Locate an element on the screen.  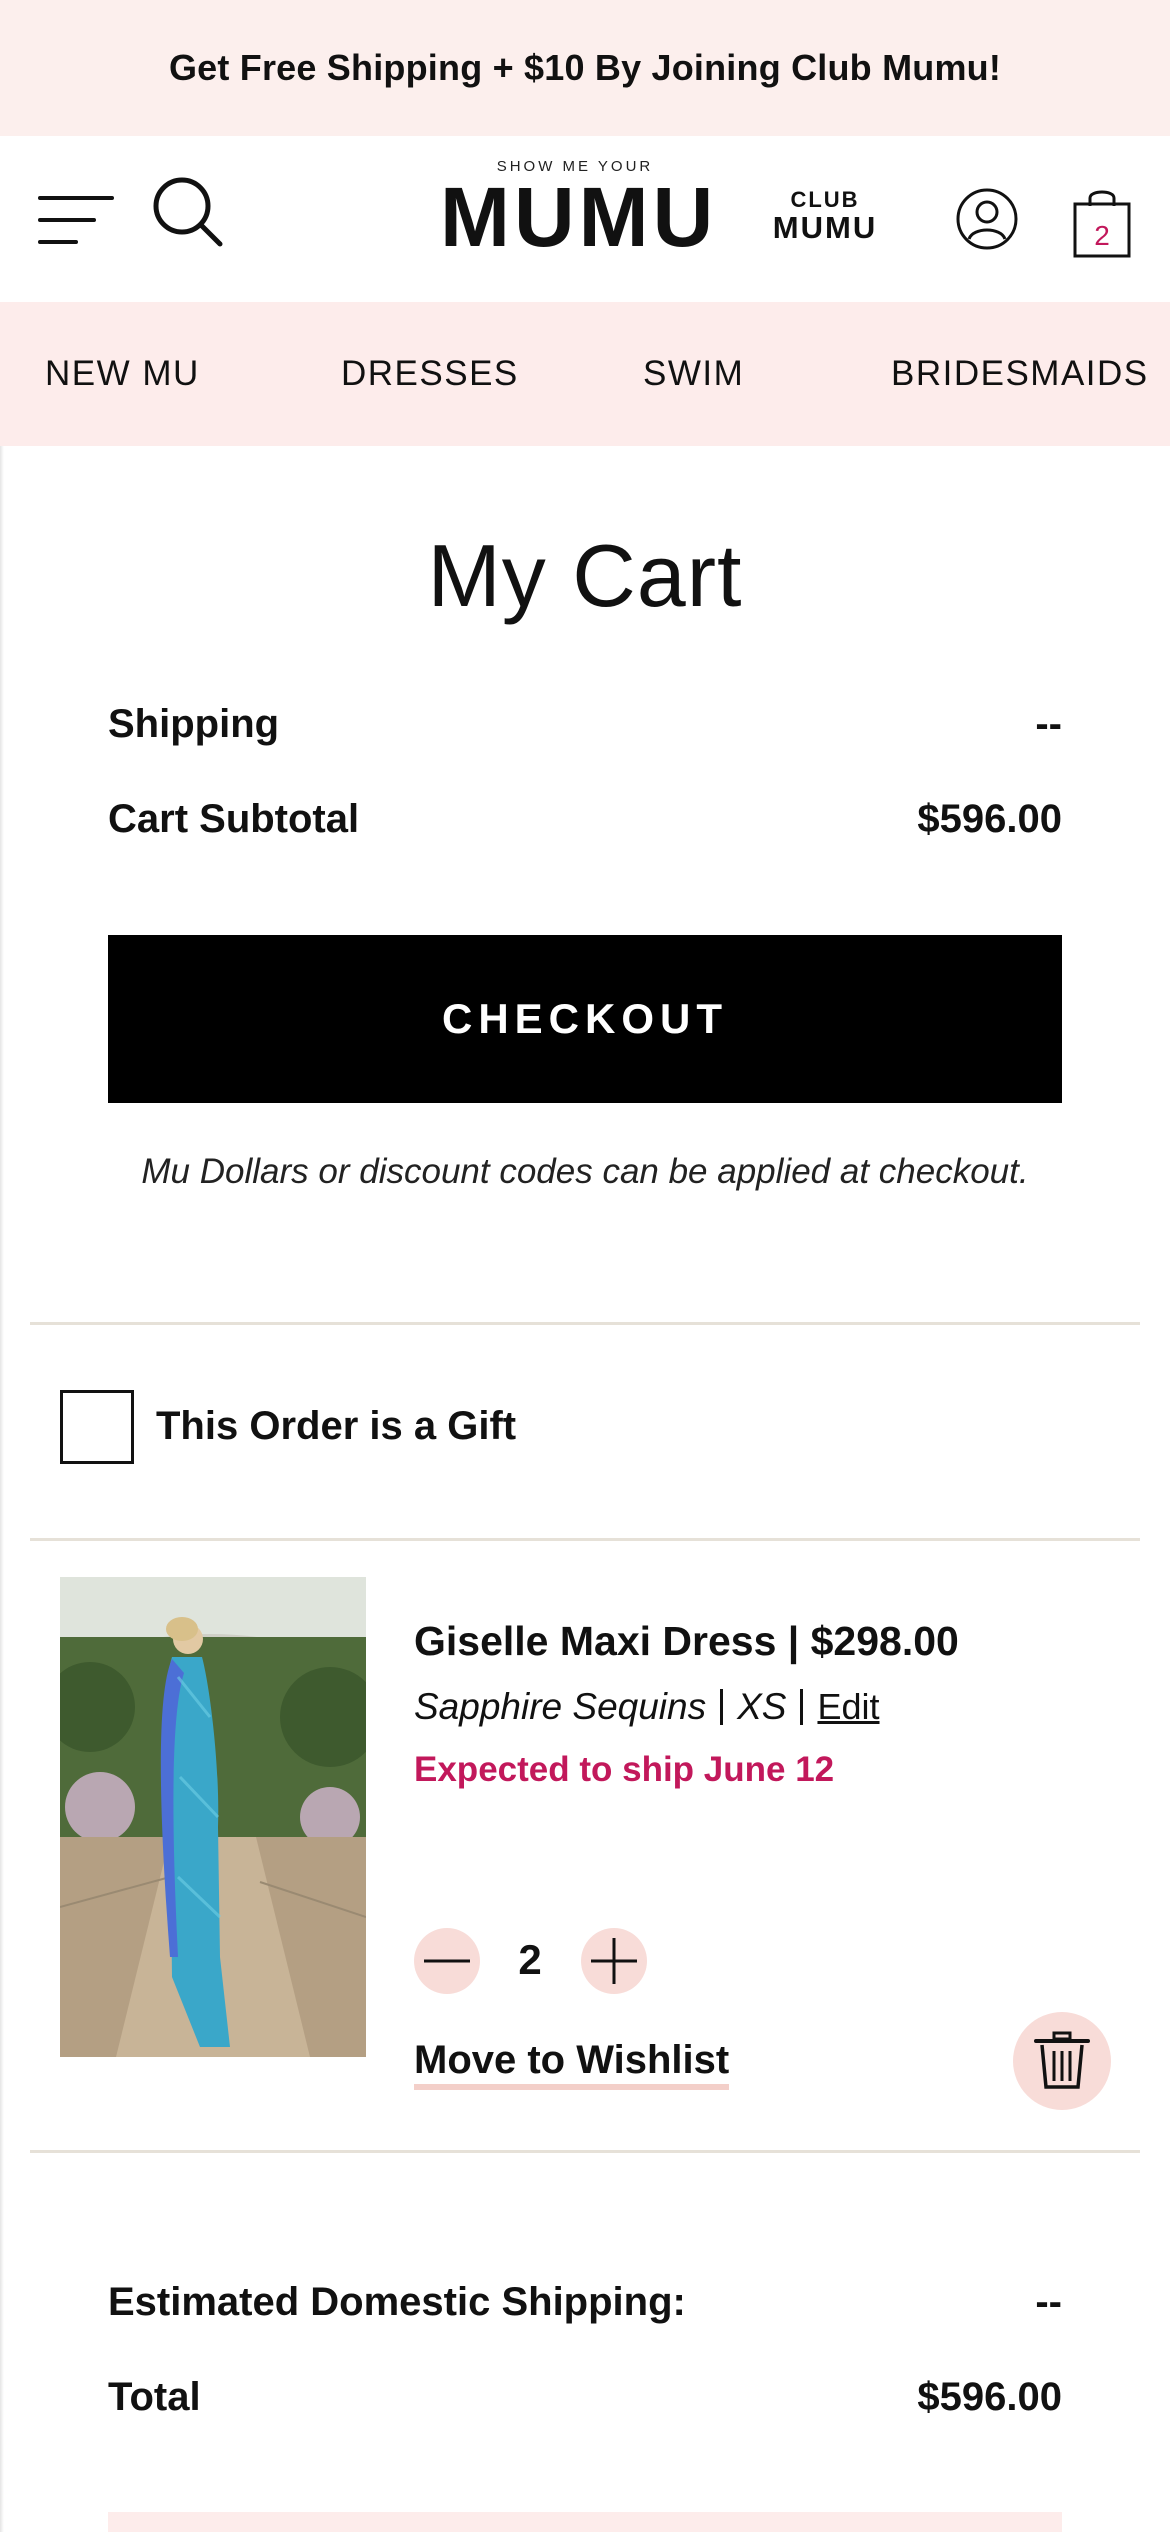
nav-item-dresses: DRESSES is located at coordinates (430, 374).